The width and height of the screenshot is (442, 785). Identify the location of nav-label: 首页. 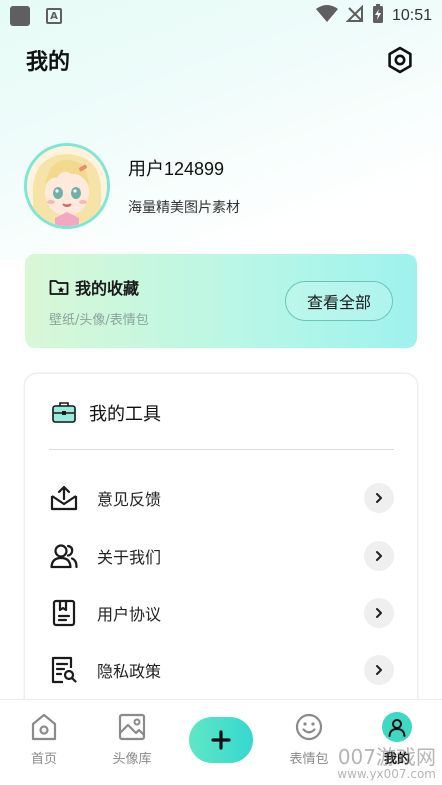
(43, 759).